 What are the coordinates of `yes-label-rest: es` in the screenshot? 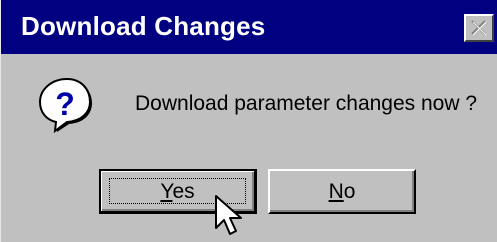 It's located at (183, 191).